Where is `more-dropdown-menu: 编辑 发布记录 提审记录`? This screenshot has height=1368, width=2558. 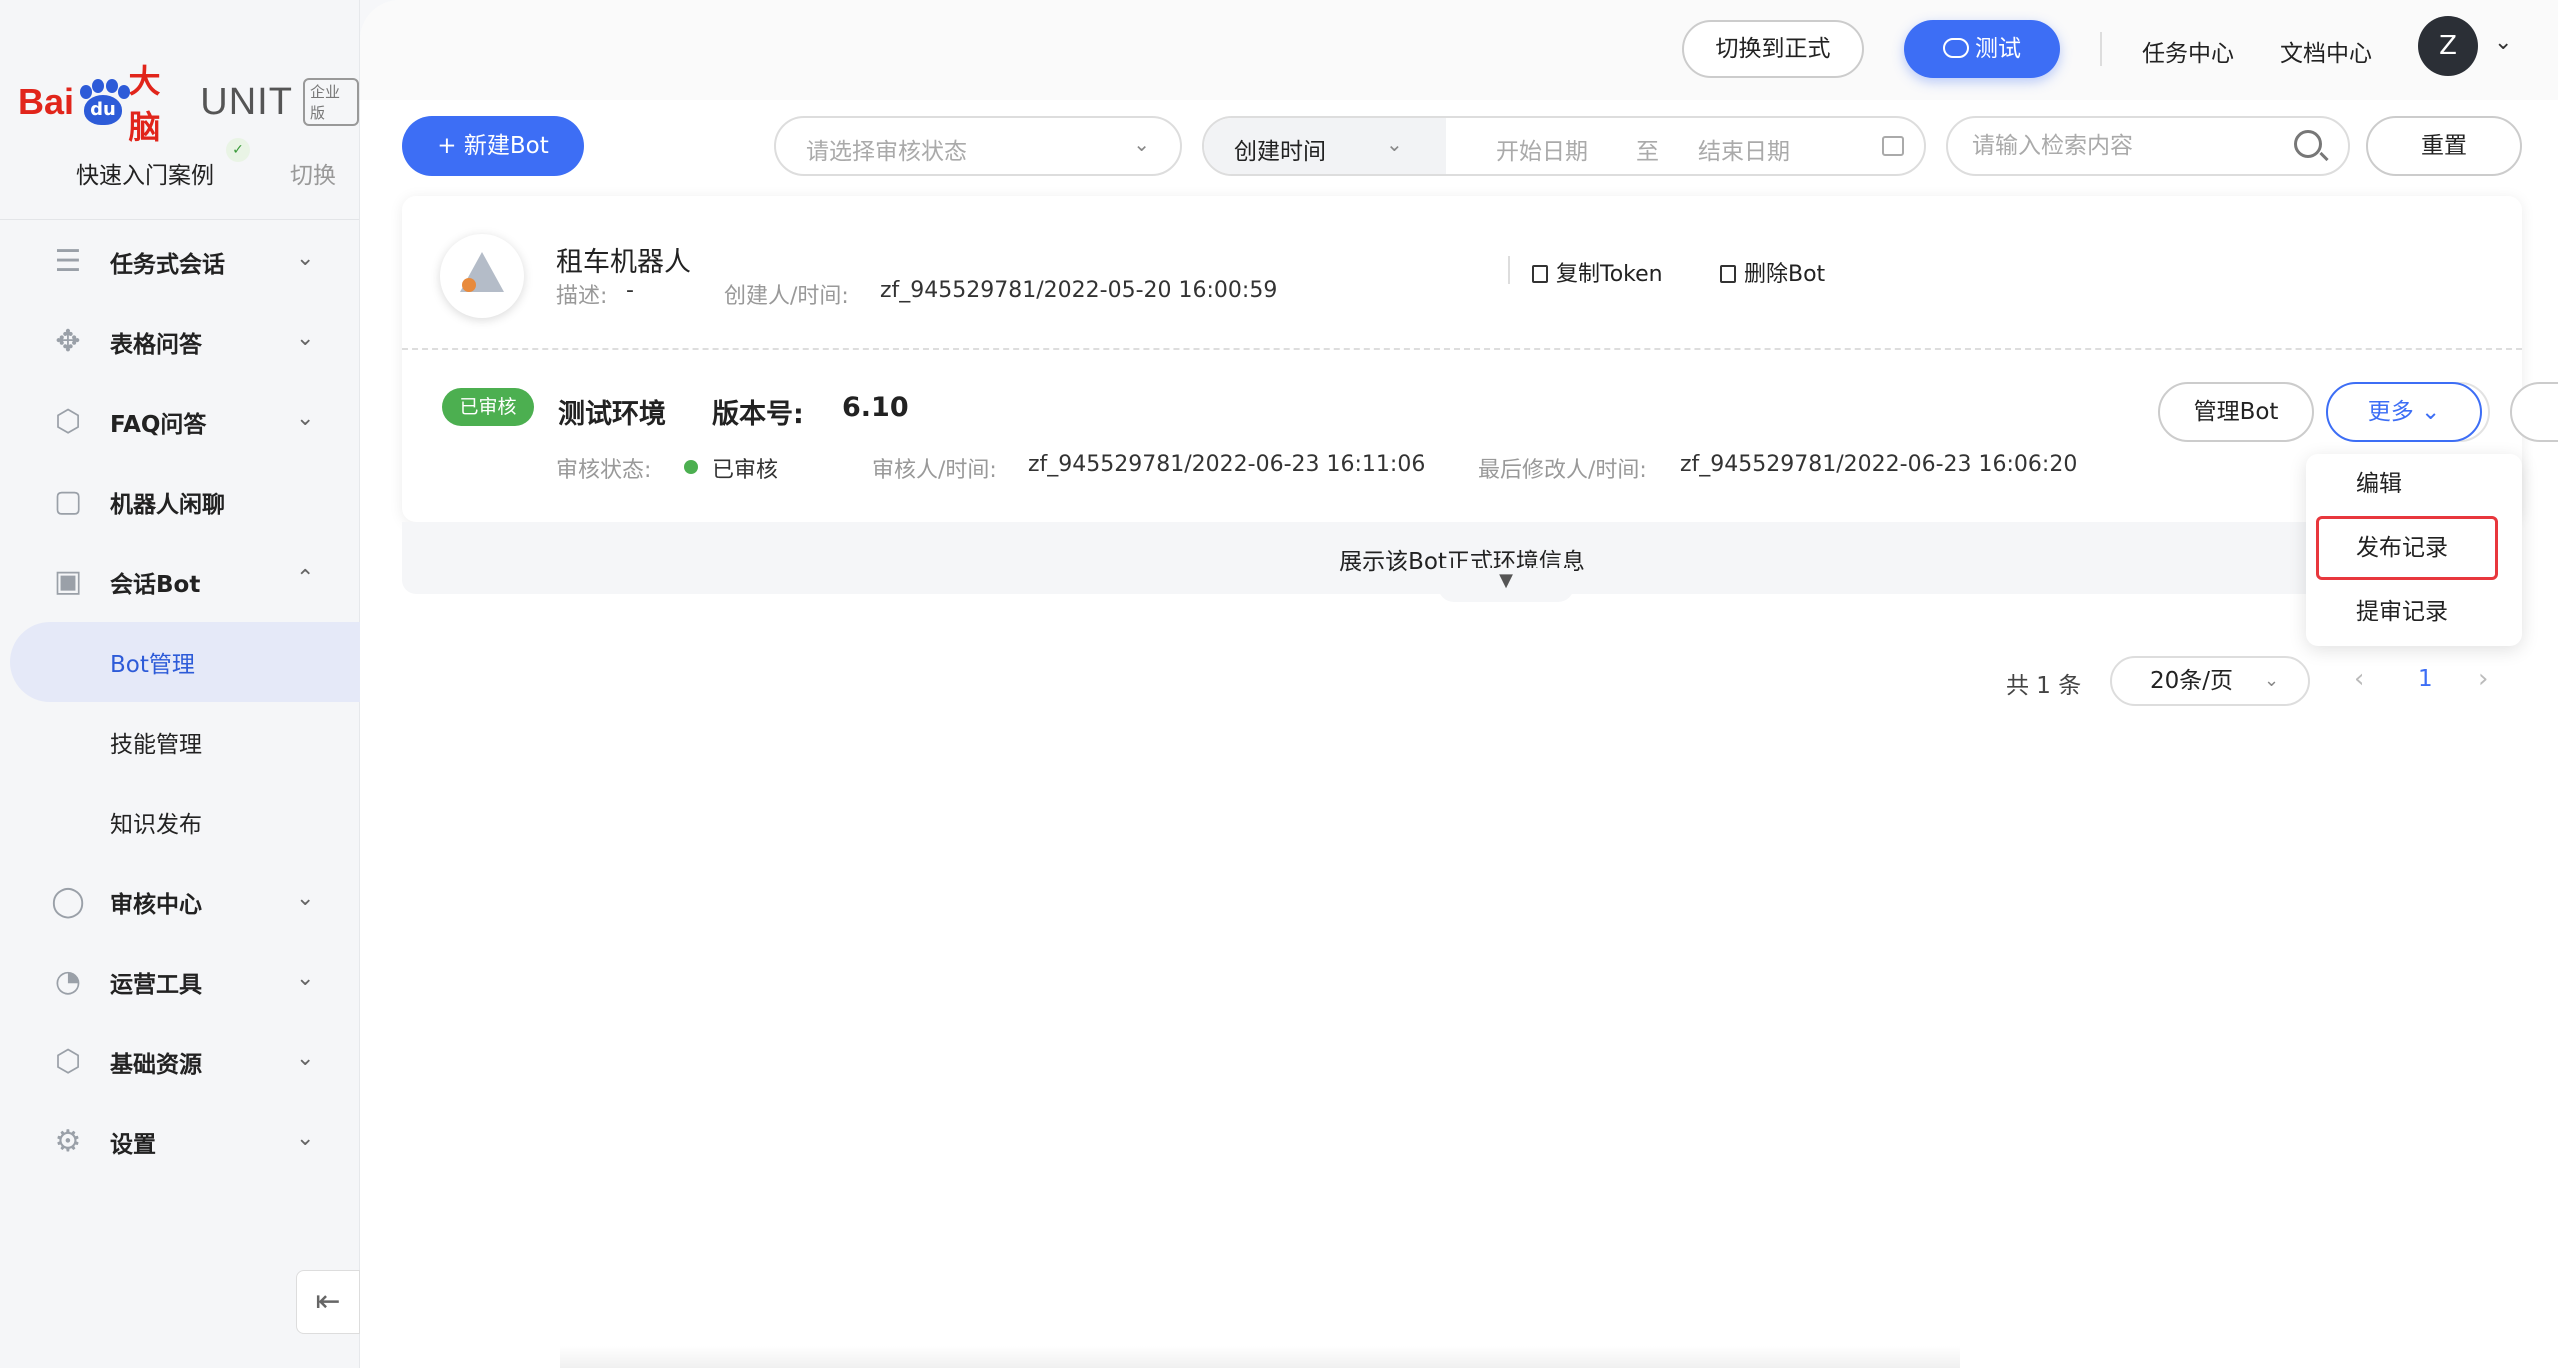
more-dropdown-menu: 编辑 发布记录 提审记录 is located at coordinates (2414, 550).